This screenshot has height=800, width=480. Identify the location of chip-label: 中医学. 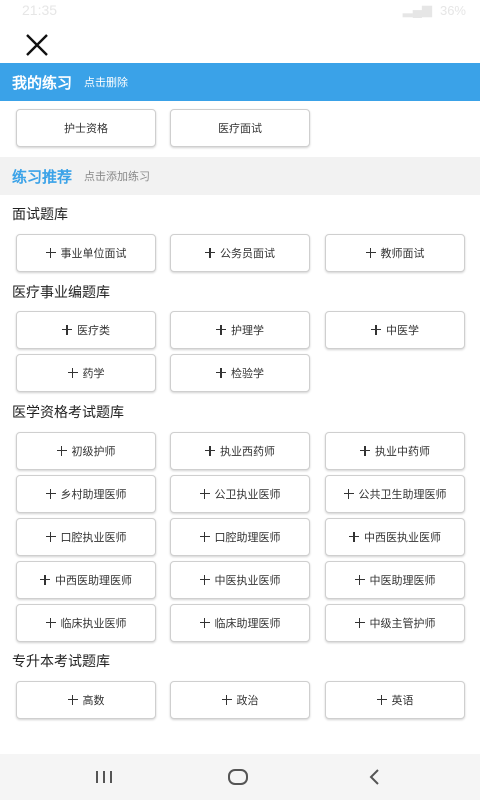
(402, 330).